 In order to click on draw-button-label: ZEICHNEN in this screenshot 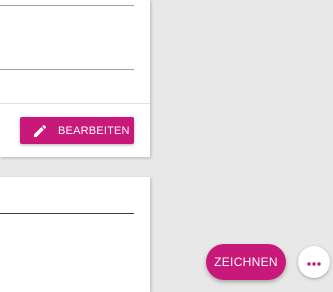, I will do `click(246, 262)`.